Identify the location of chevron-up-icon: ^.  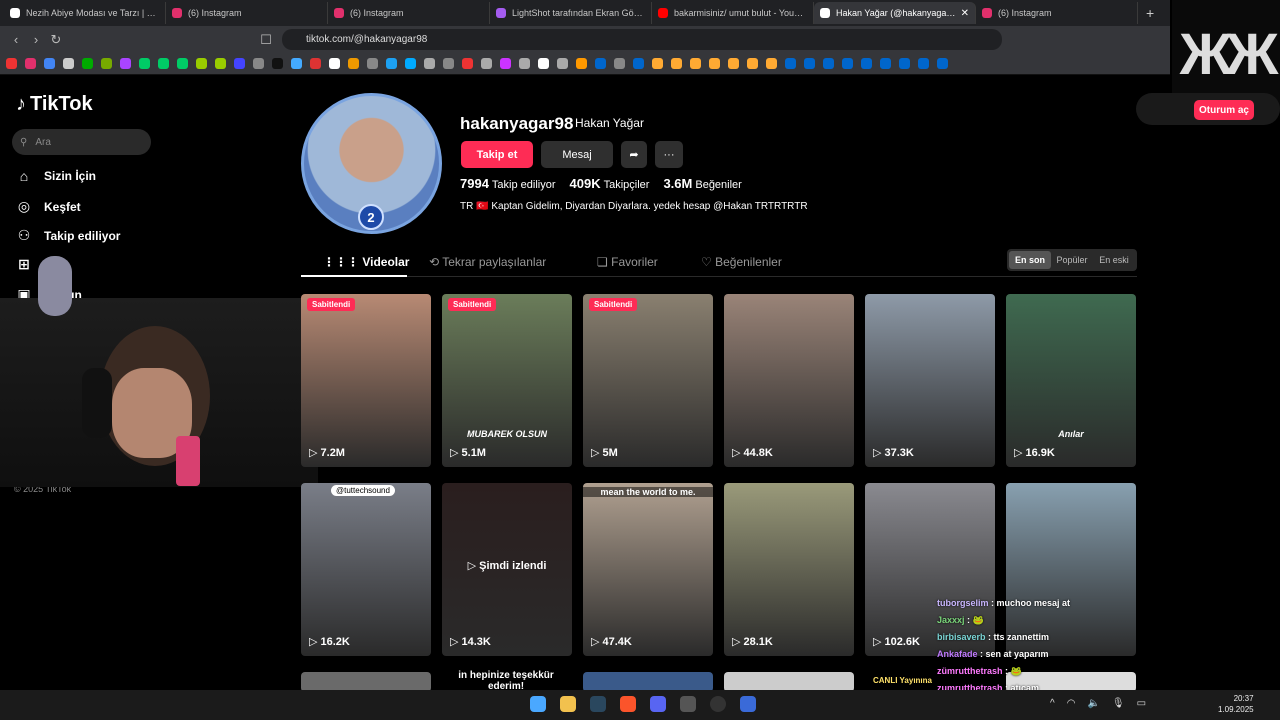
(1052, 703).